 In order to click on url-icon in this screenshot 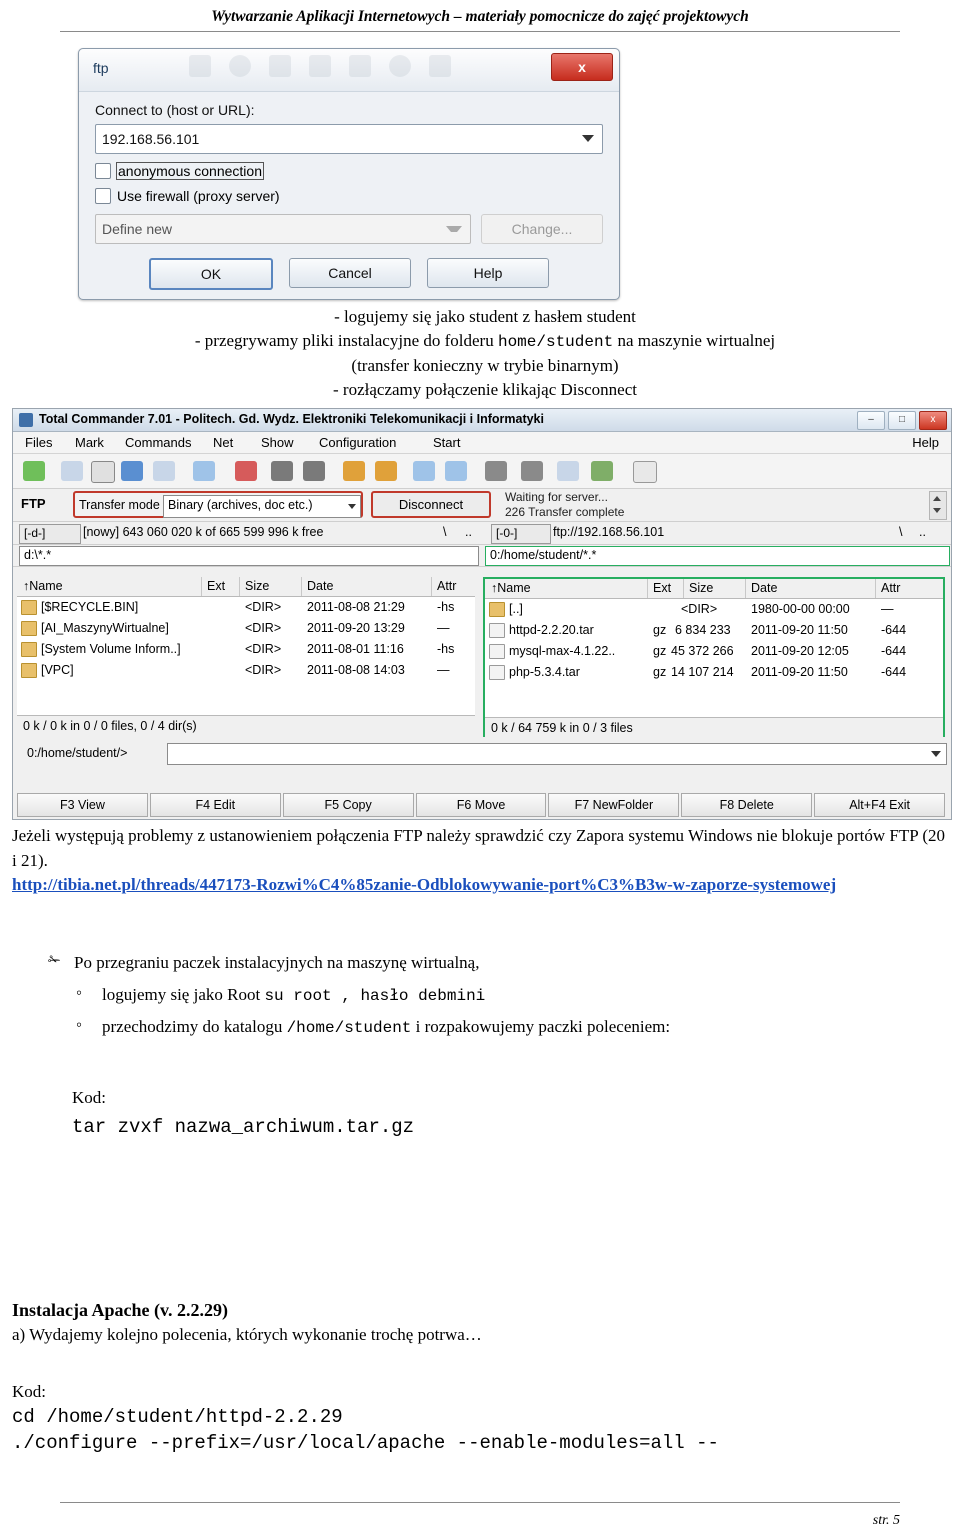, I will do `click(456, 471)`.